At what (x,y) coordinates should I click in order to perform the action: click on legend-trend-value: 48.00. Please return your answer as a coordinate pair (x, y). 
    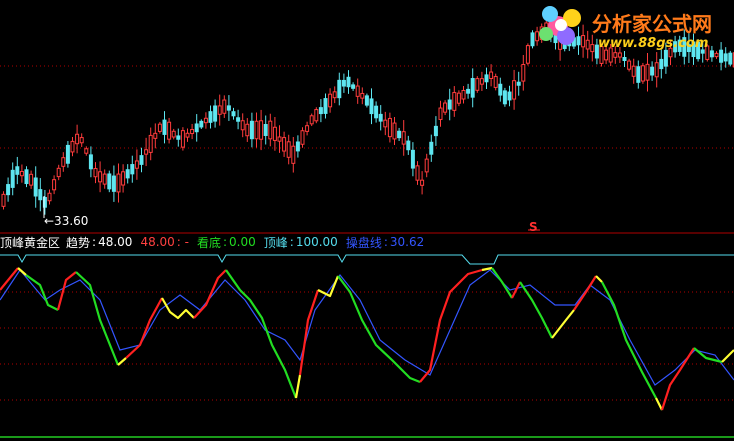
    Looking at the image, I should click on (115, 242).